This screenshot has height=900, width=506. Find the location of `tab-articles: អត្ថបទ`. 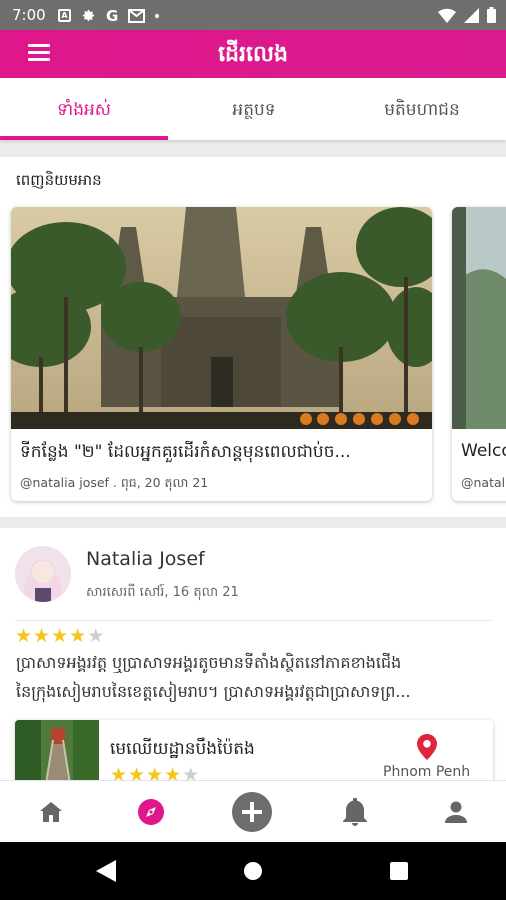

tab-articles: អត្ថបទ is located at coordinates (254, 109).